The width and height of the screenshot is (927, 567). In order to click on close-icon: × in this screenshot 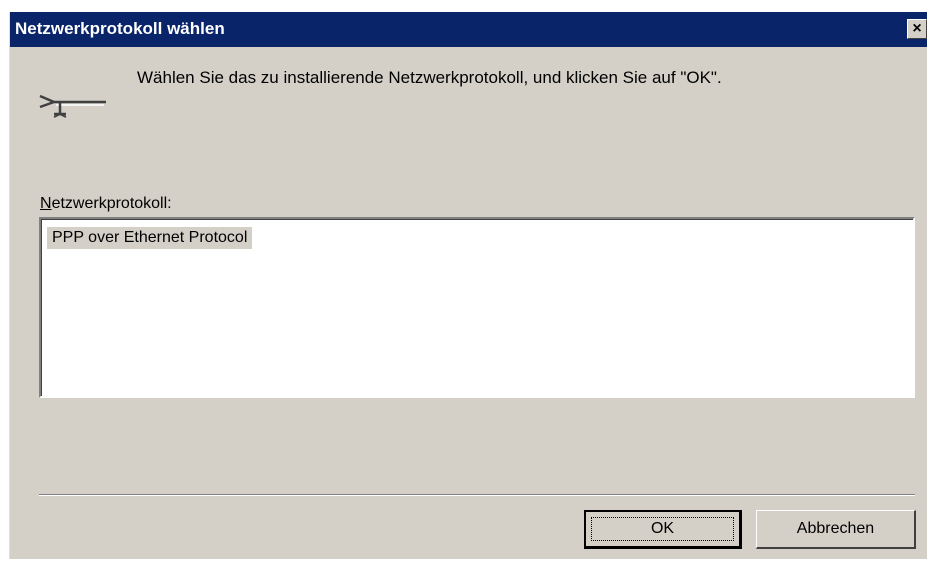, I will do `click(917, 28)`.